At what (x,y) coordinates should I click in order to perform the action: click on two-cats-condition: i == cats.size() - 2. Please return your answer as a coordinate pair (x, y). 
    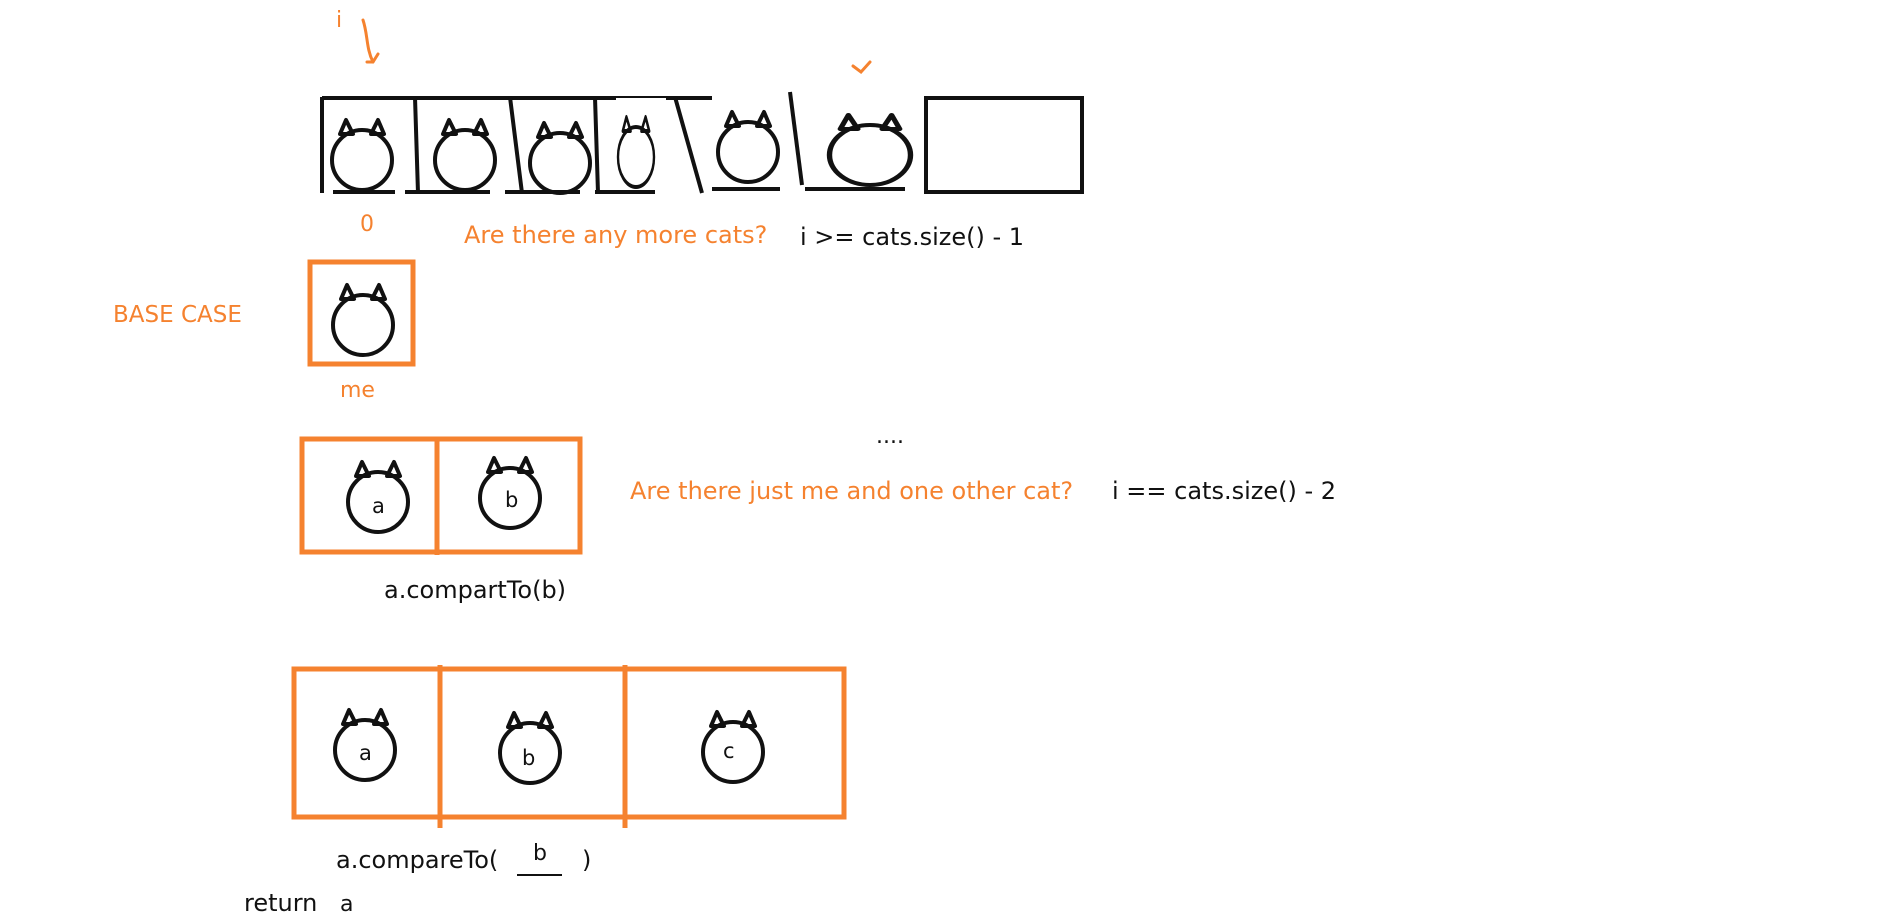
    Looking at the image, I should click on (1224, 491).